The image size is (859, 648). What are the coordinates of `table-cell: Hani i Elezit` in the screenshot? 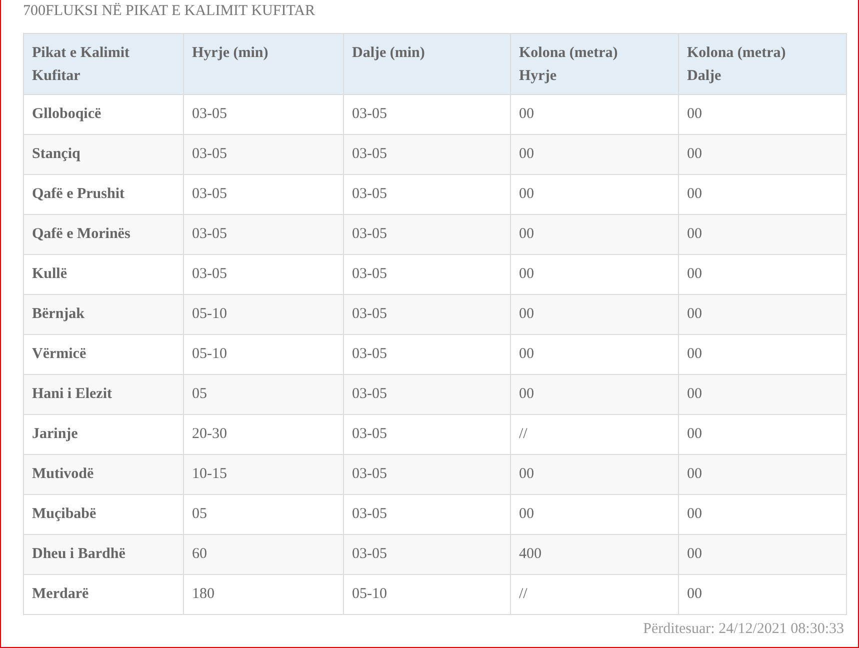 It's located at (104, 394).